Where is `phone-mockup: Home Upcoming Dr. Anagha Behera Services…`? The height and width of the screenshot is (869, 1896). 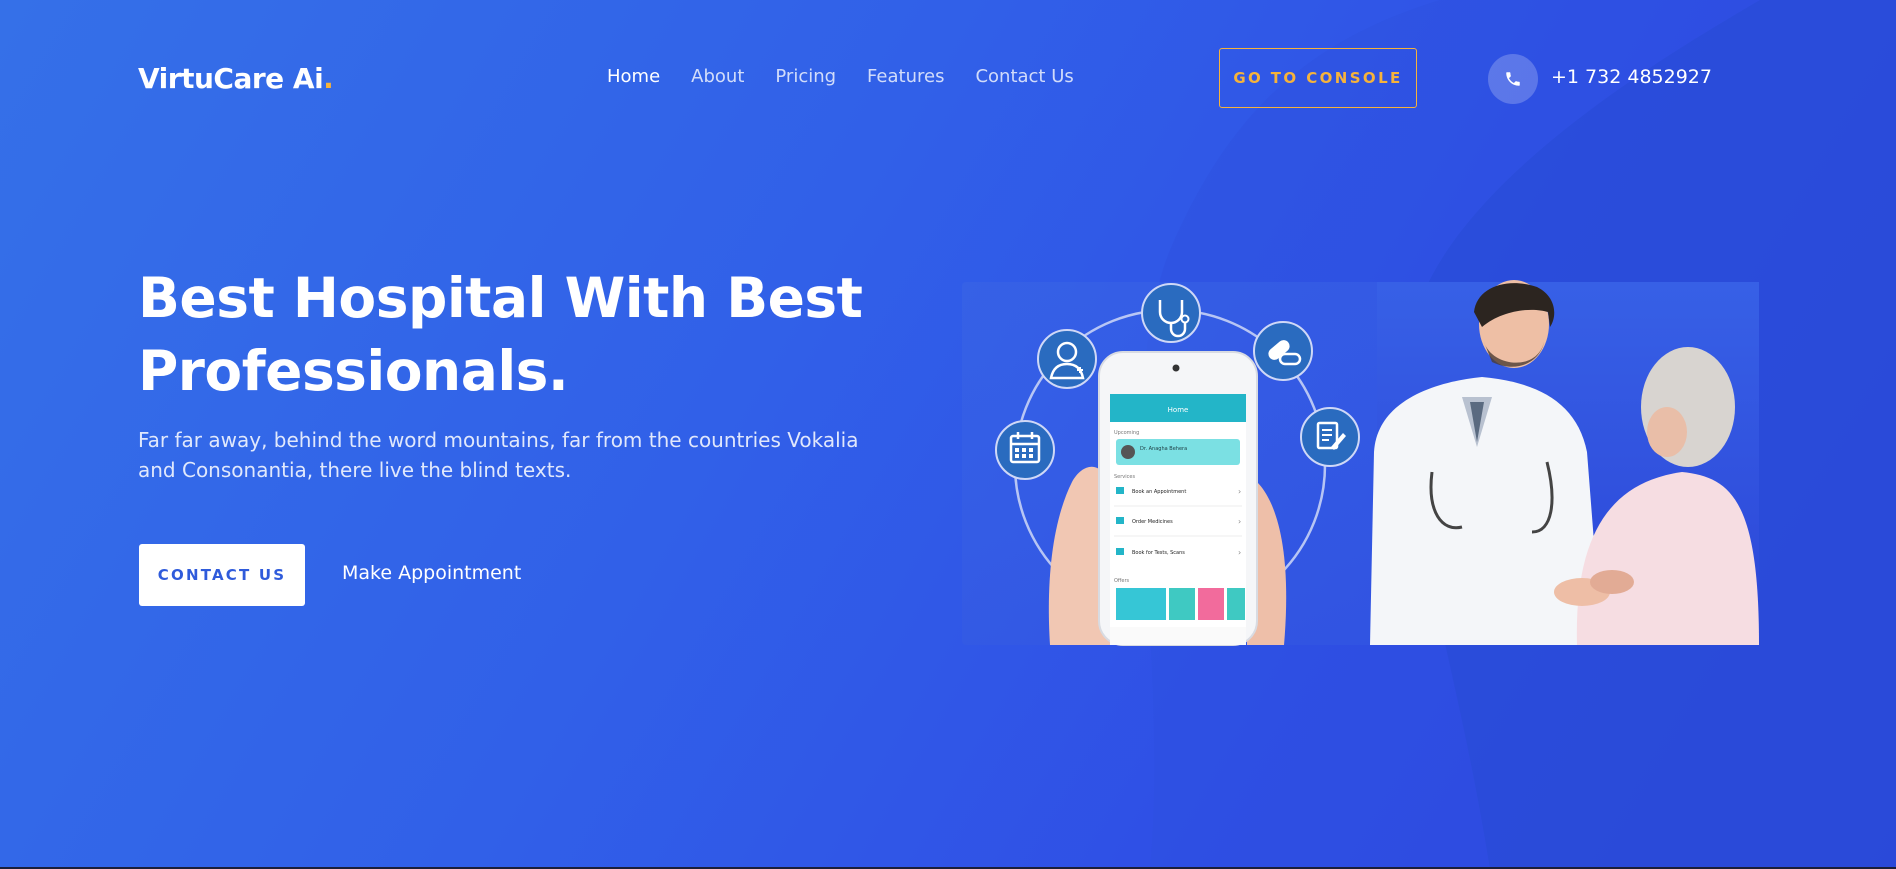 phone-mockup: Home Upcoming Dr. Anagha Behera Services… is located at coordinates (1178, 498).